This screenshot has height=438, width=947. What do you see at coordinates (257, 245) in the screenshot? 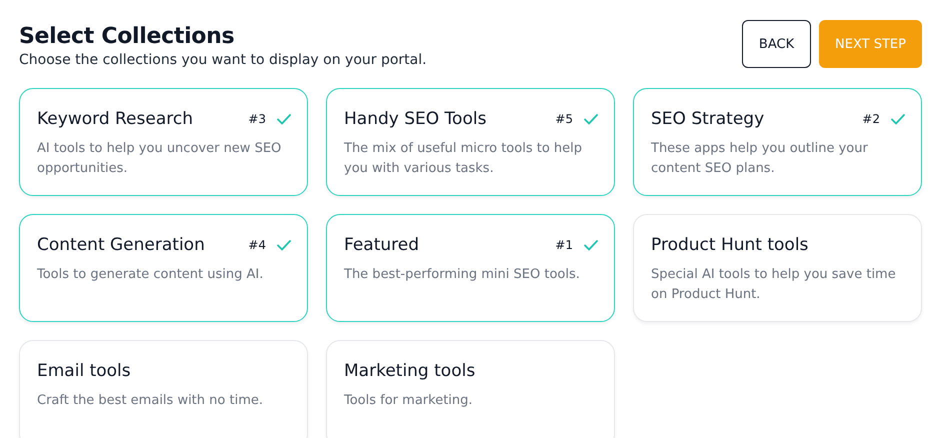
I see `selection-order: #4` at bounding box center [257, 245].